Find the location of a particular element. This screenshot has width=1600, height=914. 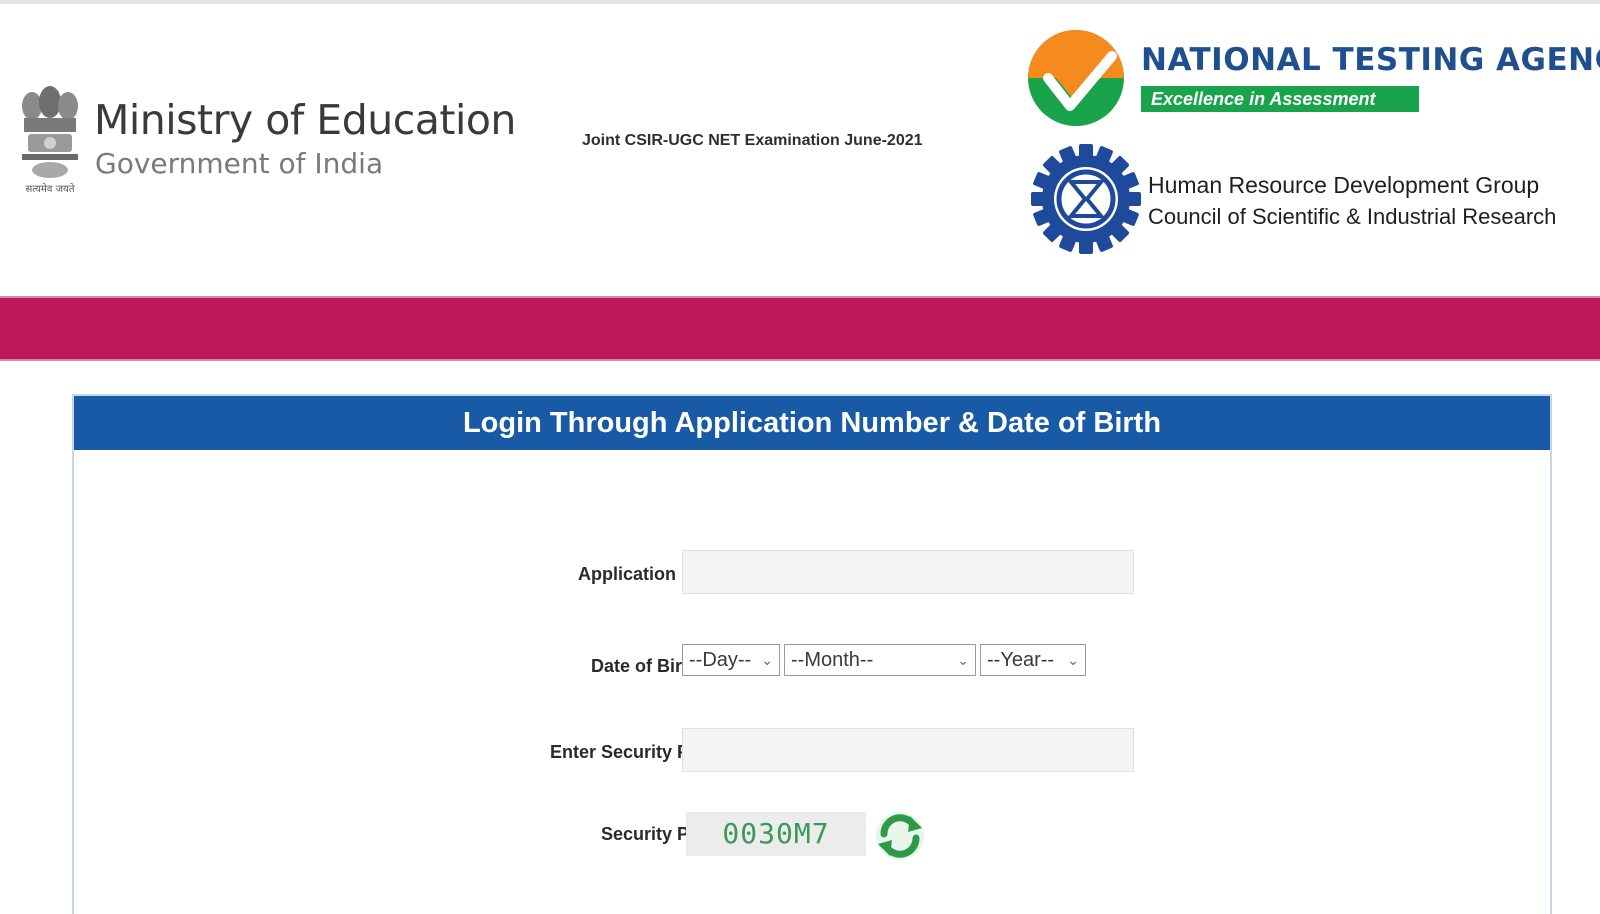

captcha-row: Security Pin : 0030M7 is located at coordinates (812, 835).